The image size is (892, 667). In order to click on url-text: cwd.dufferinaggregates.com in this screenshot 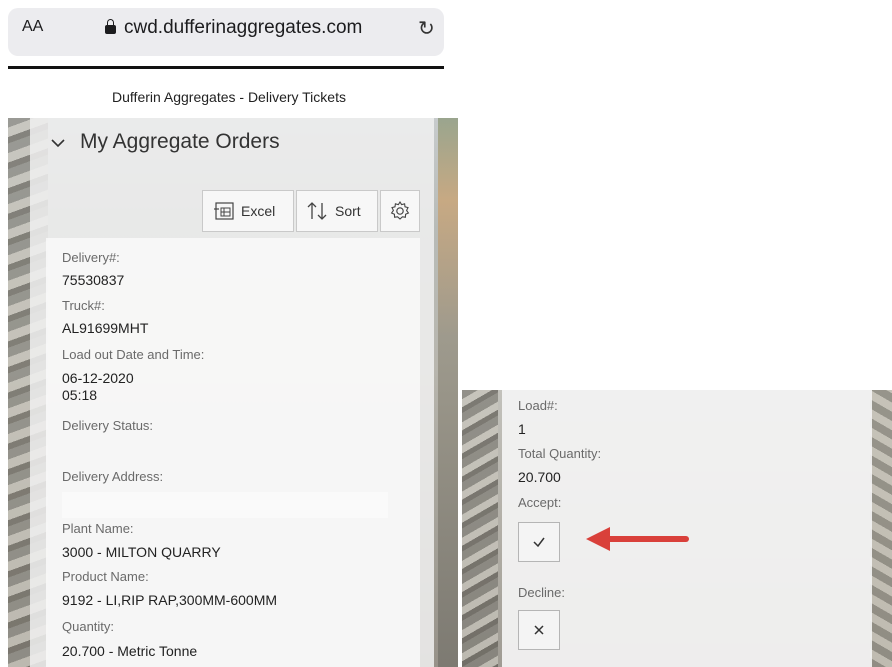, I will do `click(243, 28)`.